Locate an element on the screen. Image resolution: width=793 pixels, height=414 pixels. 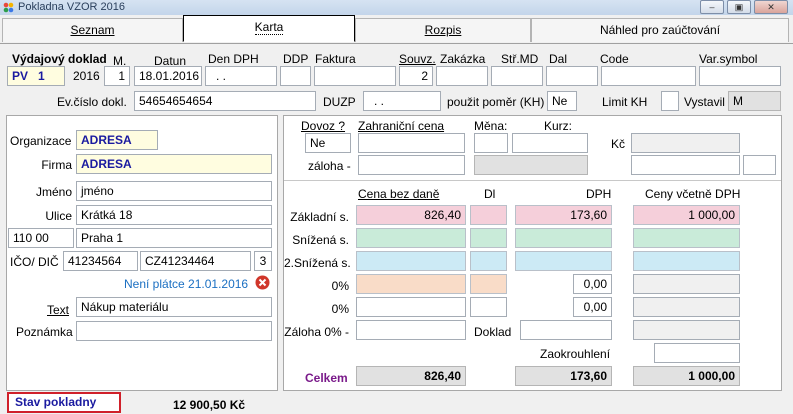
limitkh-label: Limit KH is located at coordinates (625, 102).